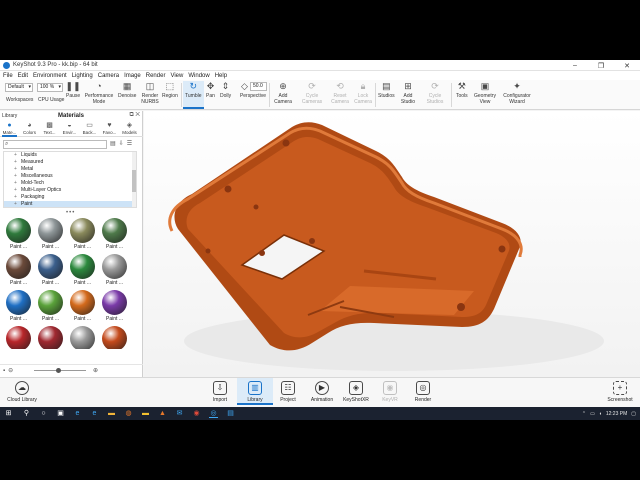  I want to click on geometry-view-button: ▣ Geometry View, so click(485, 93).